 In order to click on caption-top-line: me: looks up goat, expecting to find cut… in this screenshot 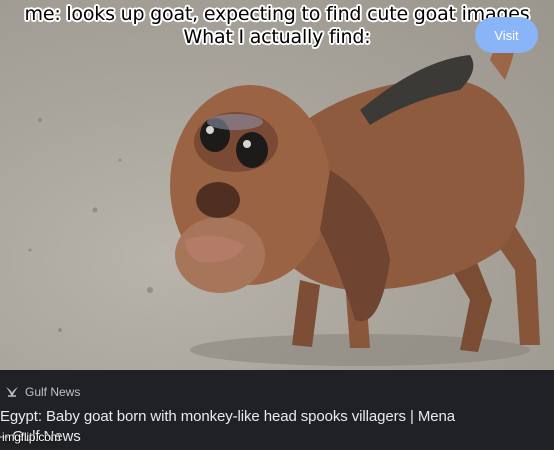, I will do `click(277, 14)`.